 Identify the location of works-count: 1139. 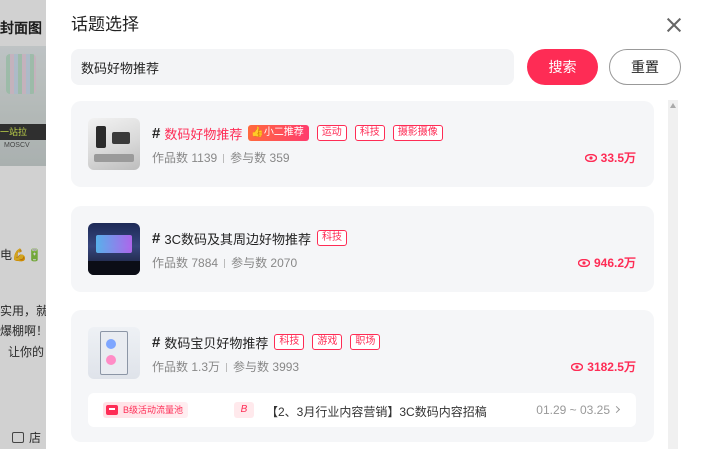
(204, 158).